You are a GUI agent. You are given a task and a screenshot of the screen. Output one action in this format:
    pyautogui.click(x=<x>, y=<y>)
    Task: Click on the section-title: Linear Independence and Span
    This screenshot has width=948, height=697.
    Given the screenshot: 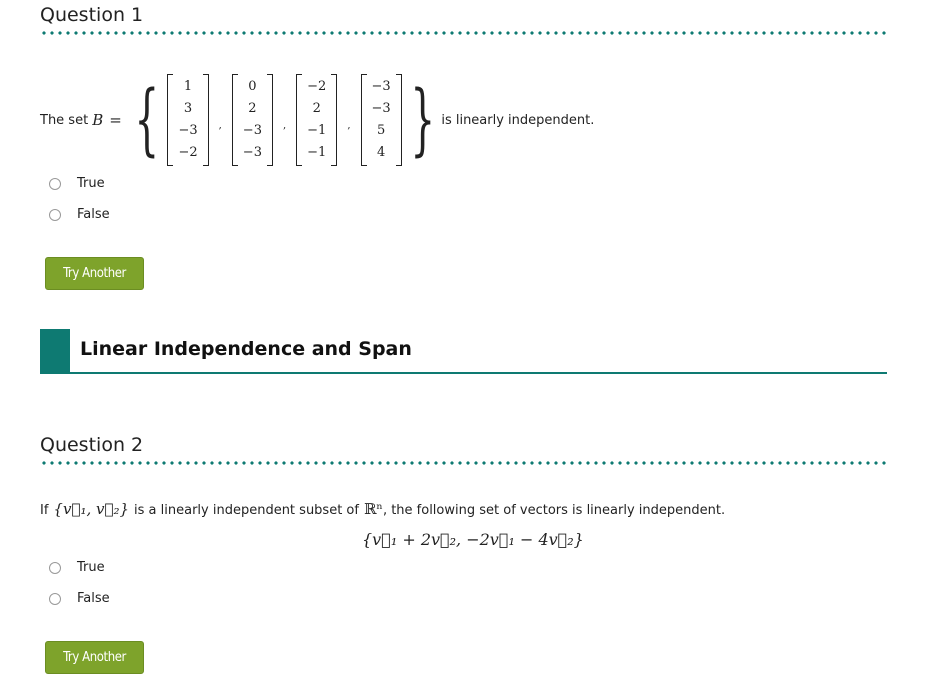 What is the action you would take?
    pyautogui.click(x=246, y=349)
    